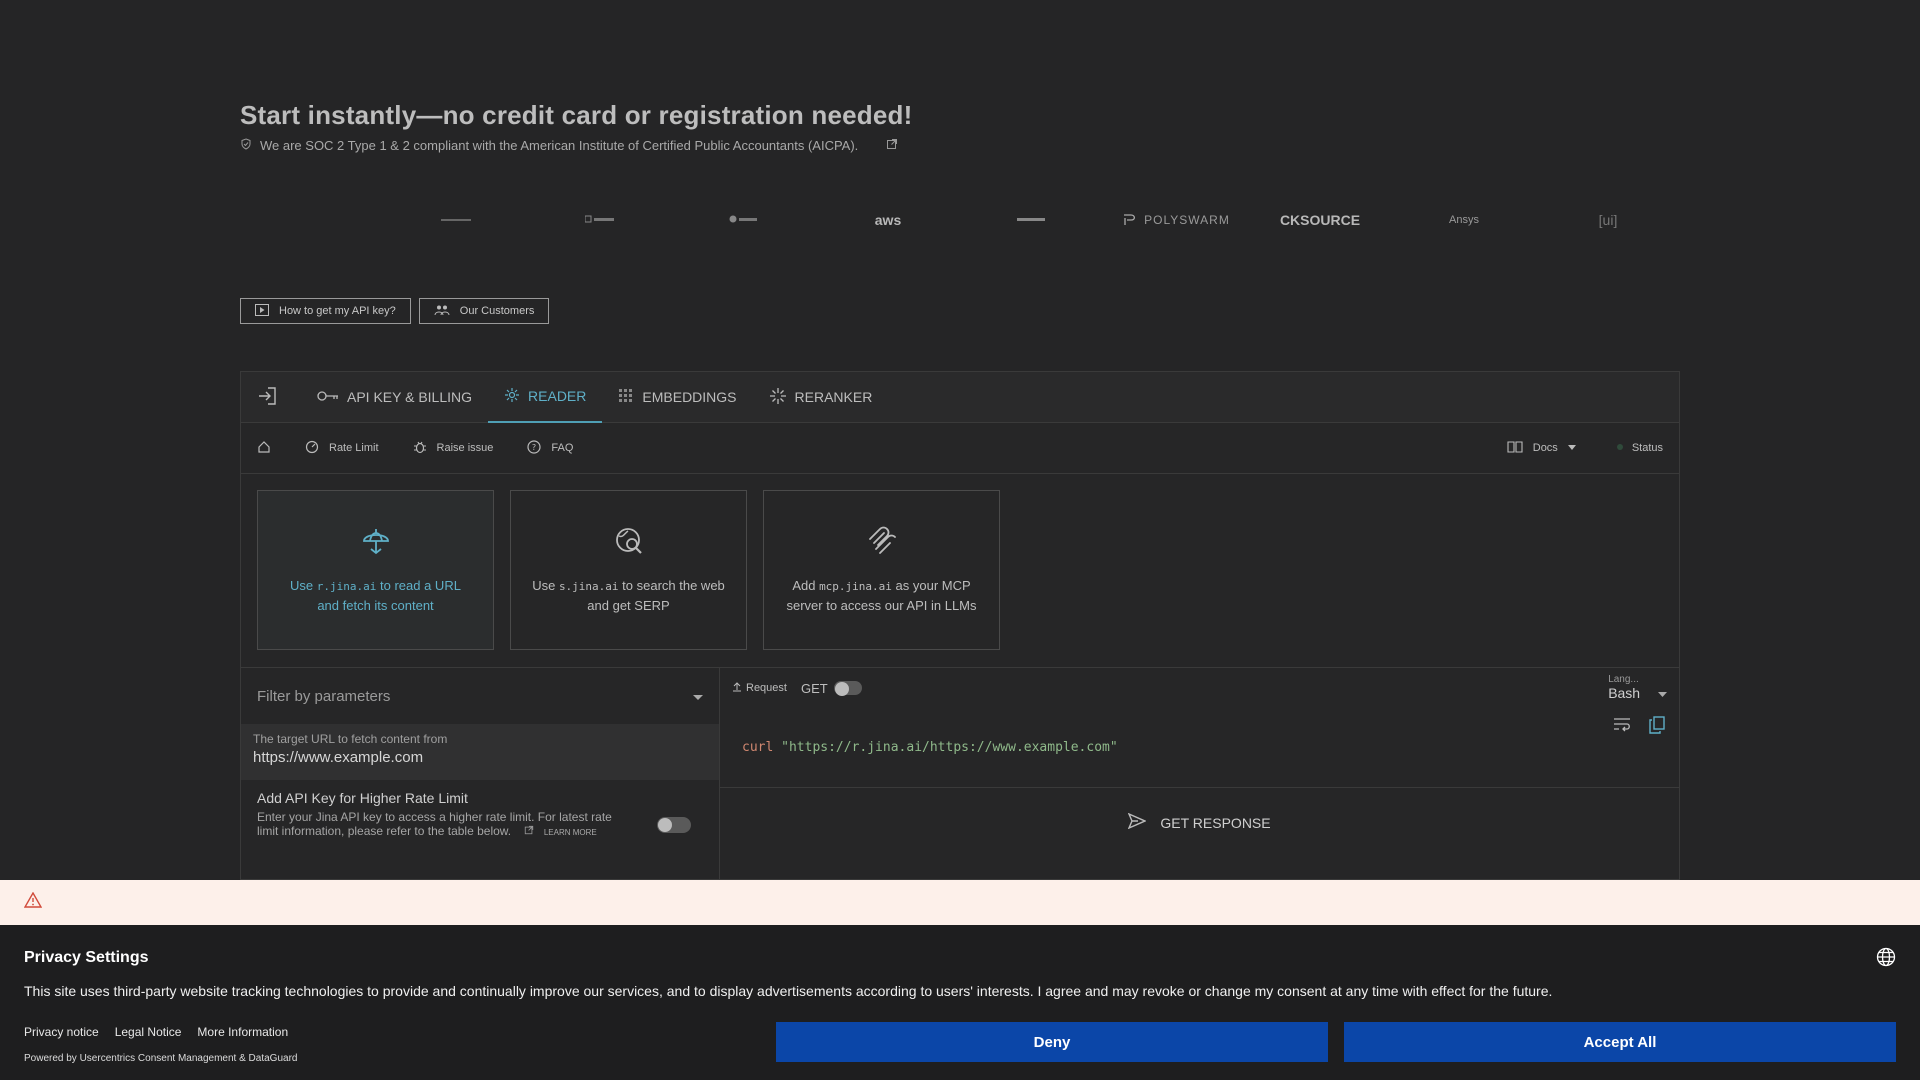  Describe the element at coordinates (1622, 727) in the screenshot. I see `wrap-text-icon` at that location.